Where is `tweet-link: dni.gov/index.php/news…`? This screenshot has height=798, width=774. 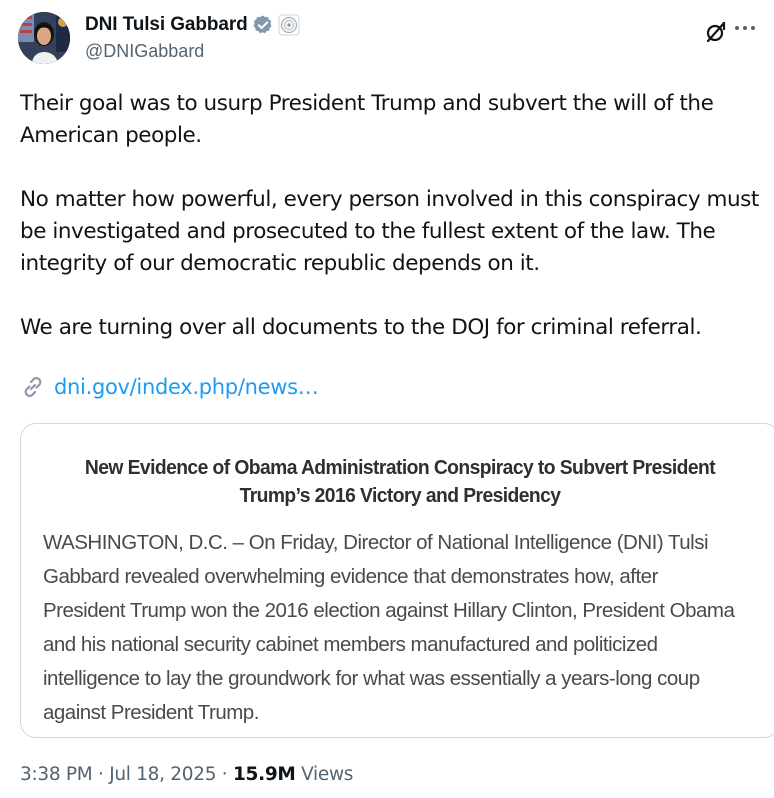
tweet-link: dni.gov/index.php/news… is located at coordinates (169, 387).